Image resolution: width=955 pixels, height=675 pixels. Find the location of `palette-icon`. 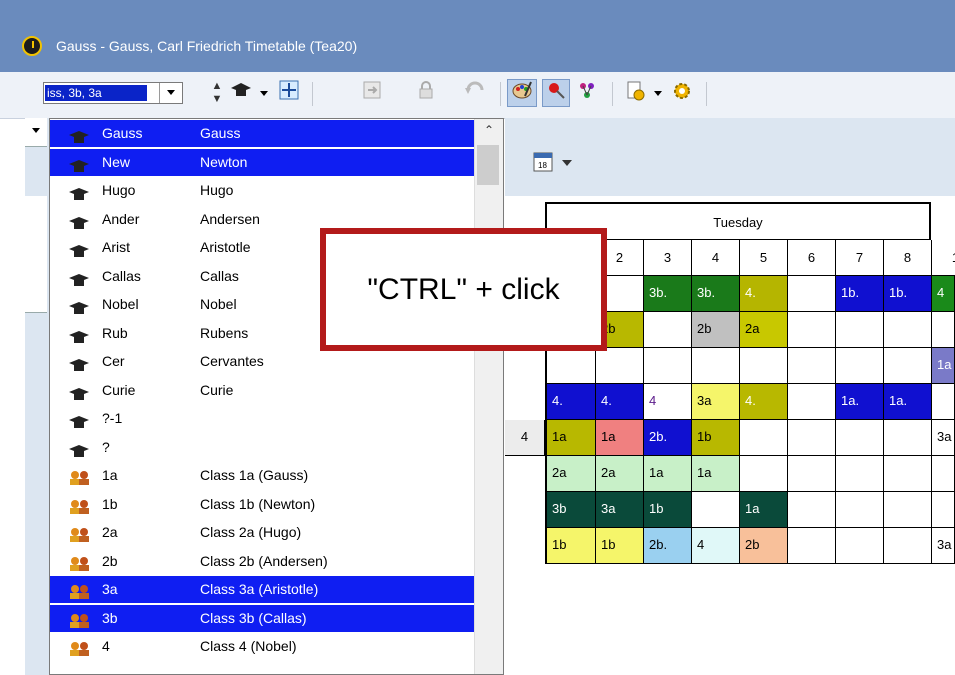

palette-icon is located at coordinates (522, 93).